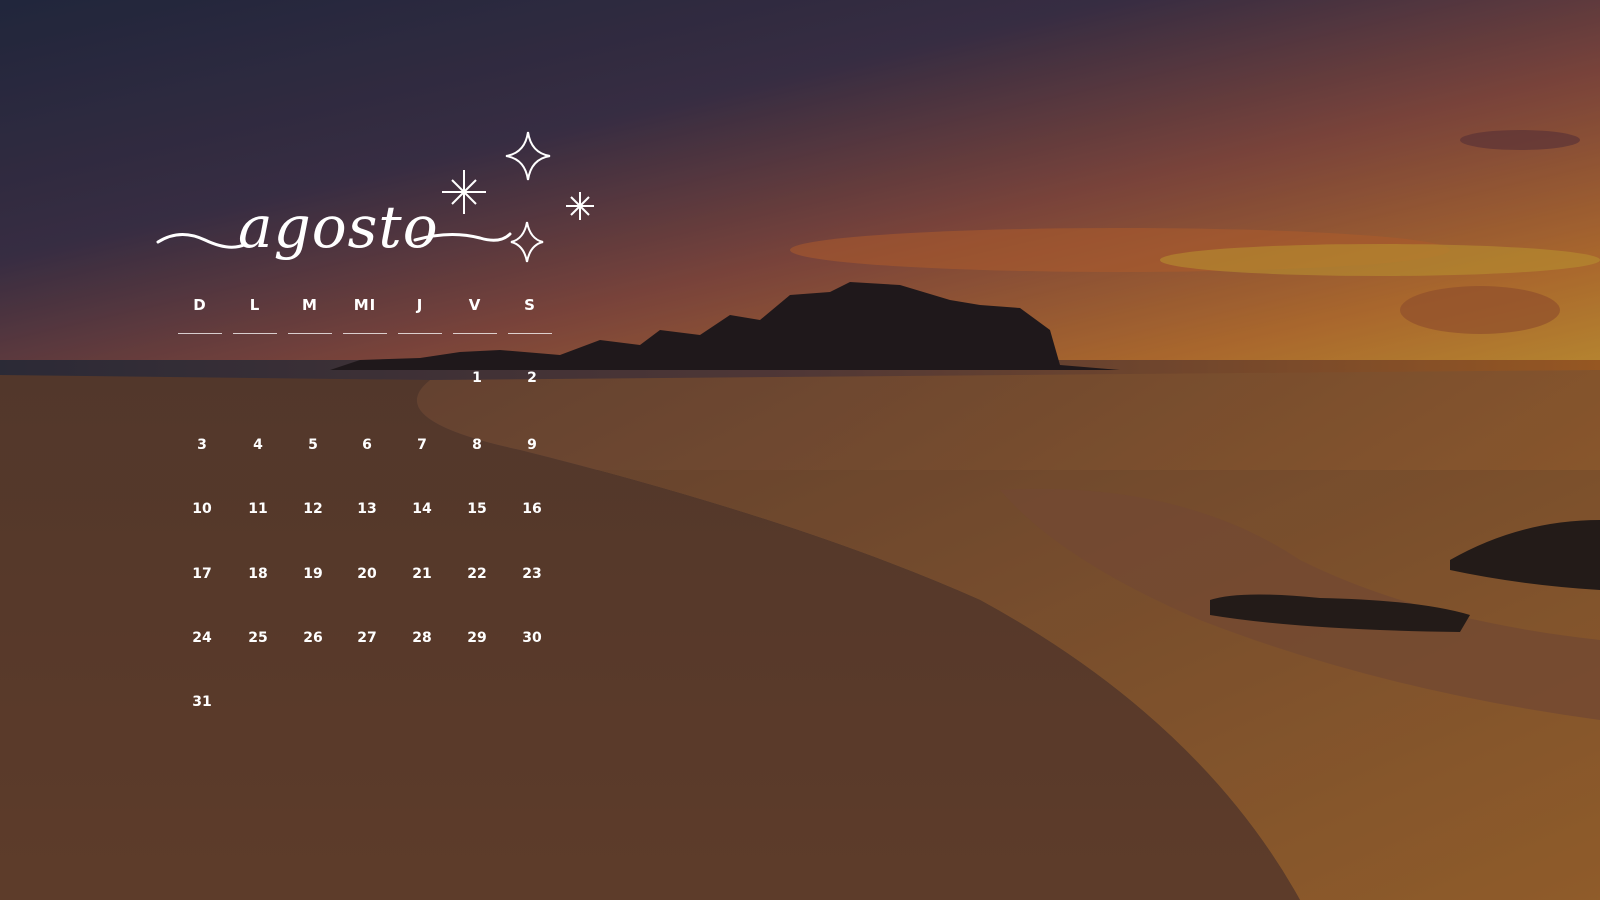 This screenshot has width=1600, height=900. I want to click on calendar-day: 14, so click(422, 509).